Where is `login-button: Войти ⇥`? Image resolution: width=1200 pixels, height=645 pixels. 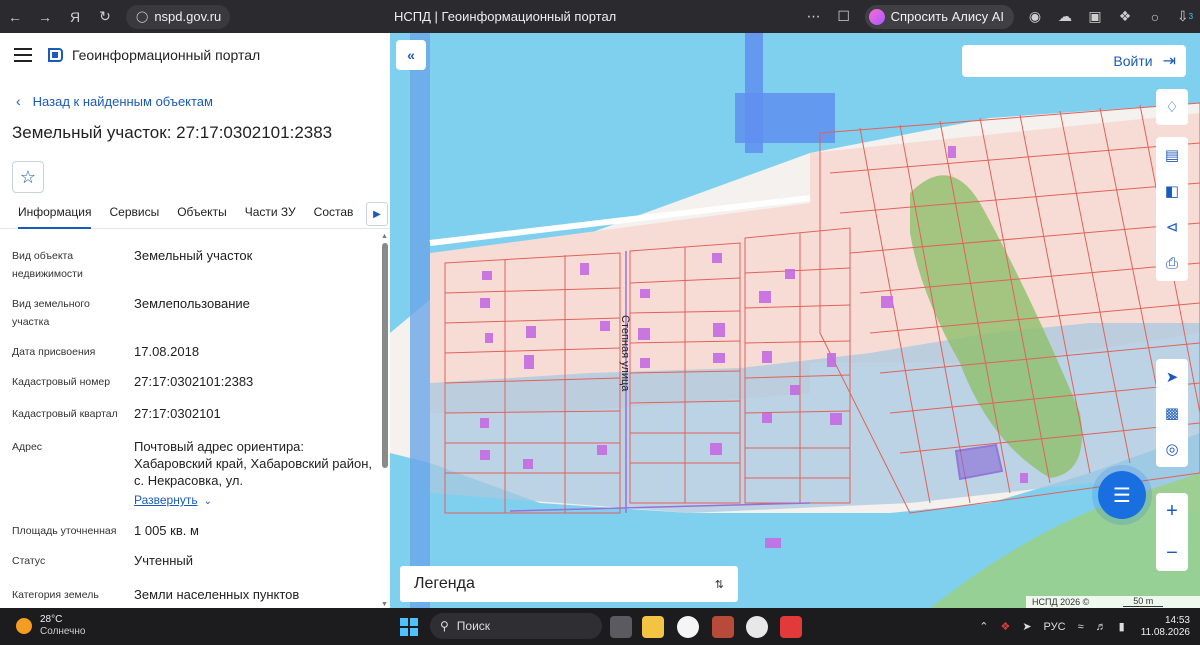 login-button: Войти ⇥ is located at coordinates (1074, 61).